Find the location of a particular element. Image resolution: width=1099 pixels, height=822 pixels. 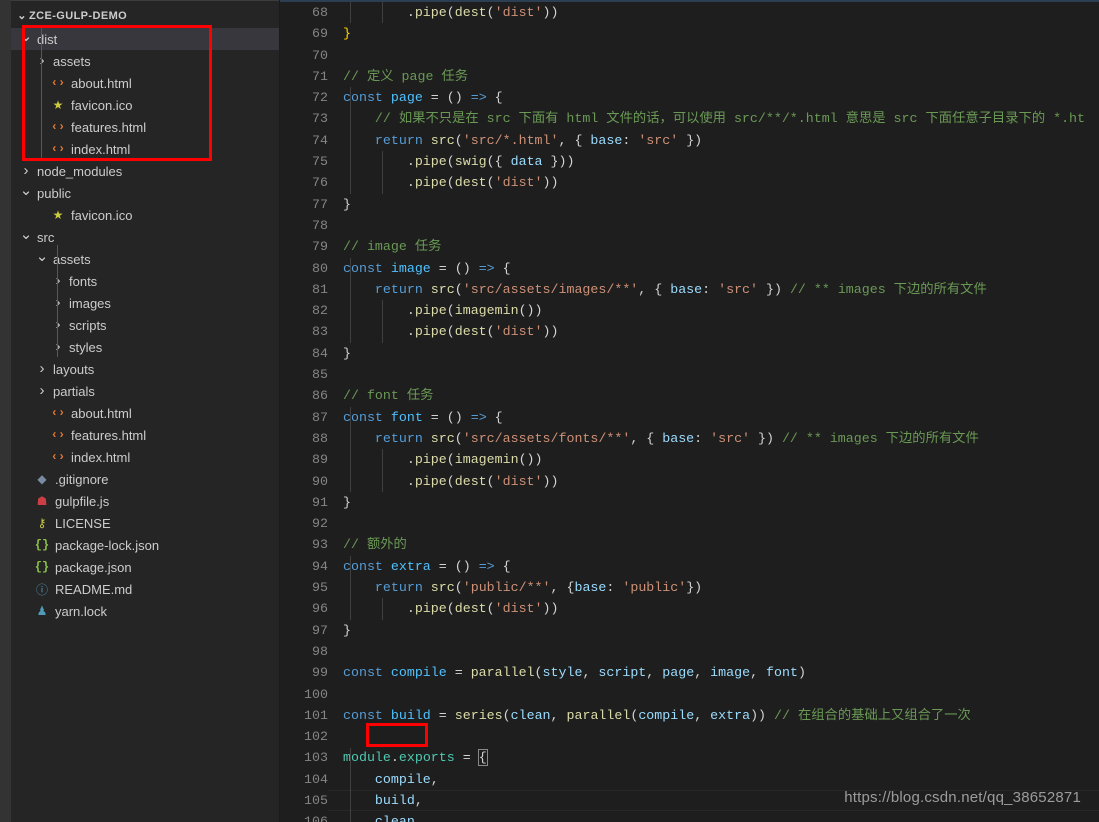

tree-item-label: styles is located at coordinates (86, 347).